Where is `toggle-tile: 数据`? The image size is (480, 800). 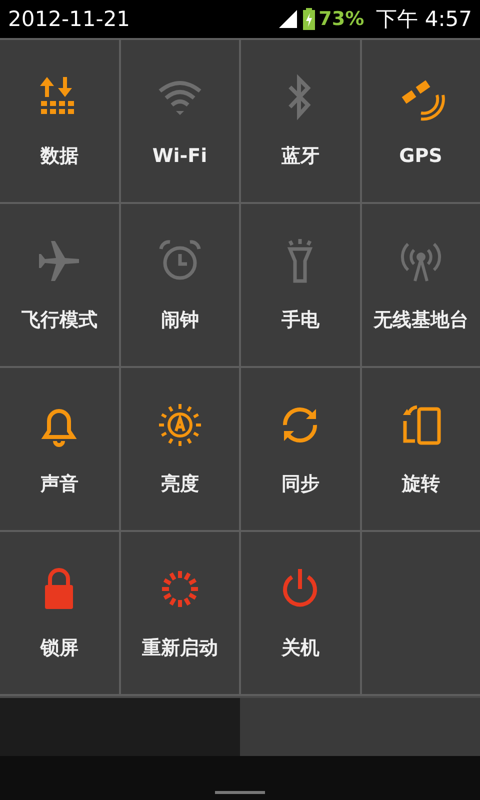 toggle-tile: 数据 is located at coordinates (59, 121).